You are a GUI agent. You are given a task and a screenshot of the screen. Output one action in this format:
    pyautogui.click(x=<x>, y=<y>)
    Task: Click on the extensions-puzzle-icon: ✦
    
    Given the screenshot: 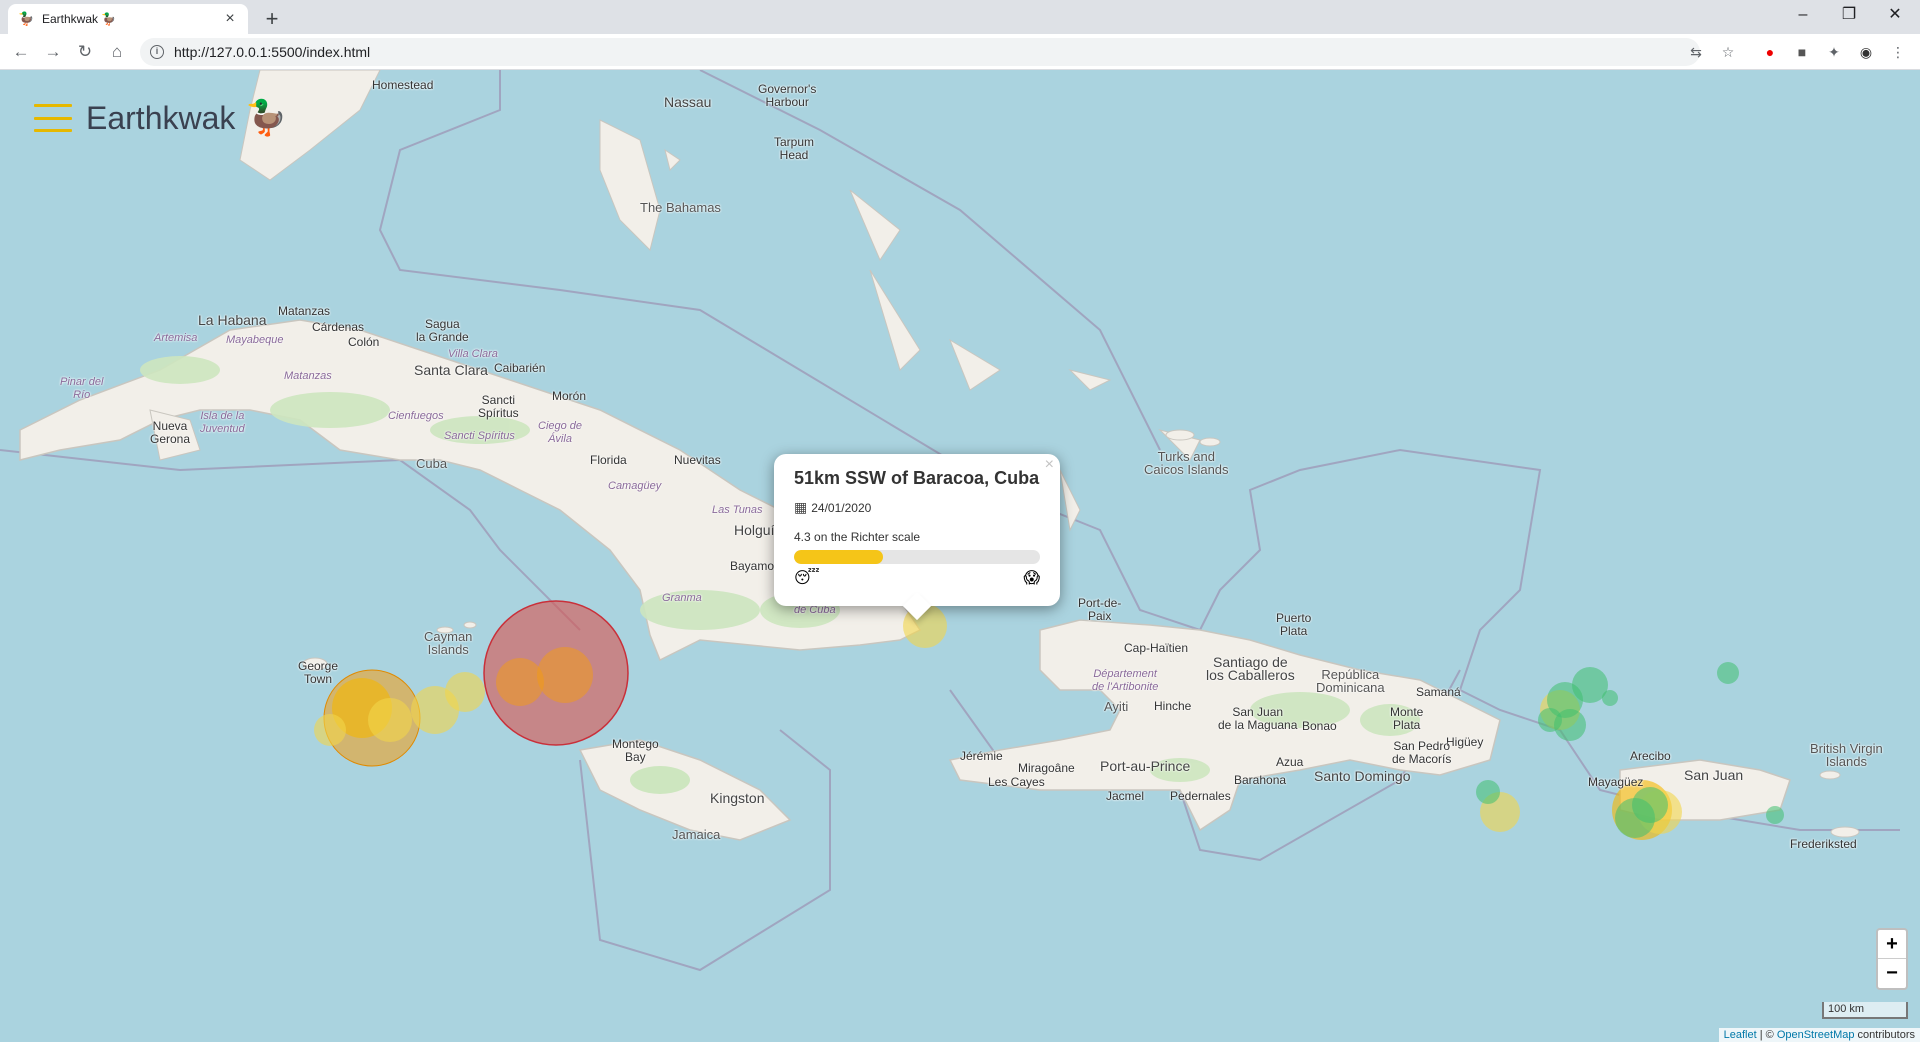 What is the action you would take?
    pyautogui.click(x=1834, y=52)
    